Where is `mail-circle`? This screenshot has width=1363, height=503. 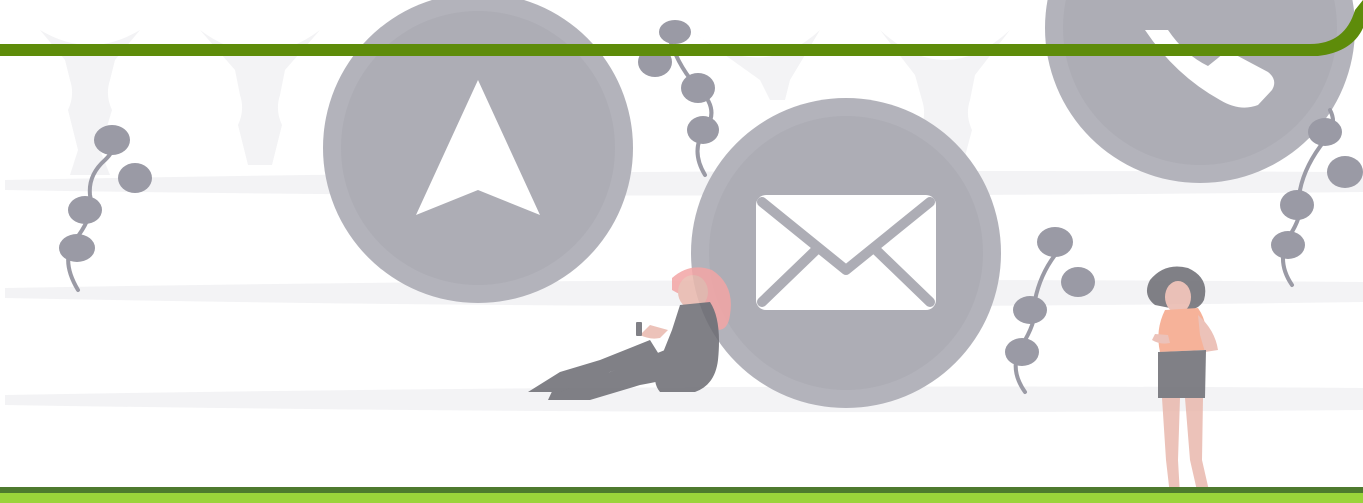
mail-circle is located at coordinates (846, 253).